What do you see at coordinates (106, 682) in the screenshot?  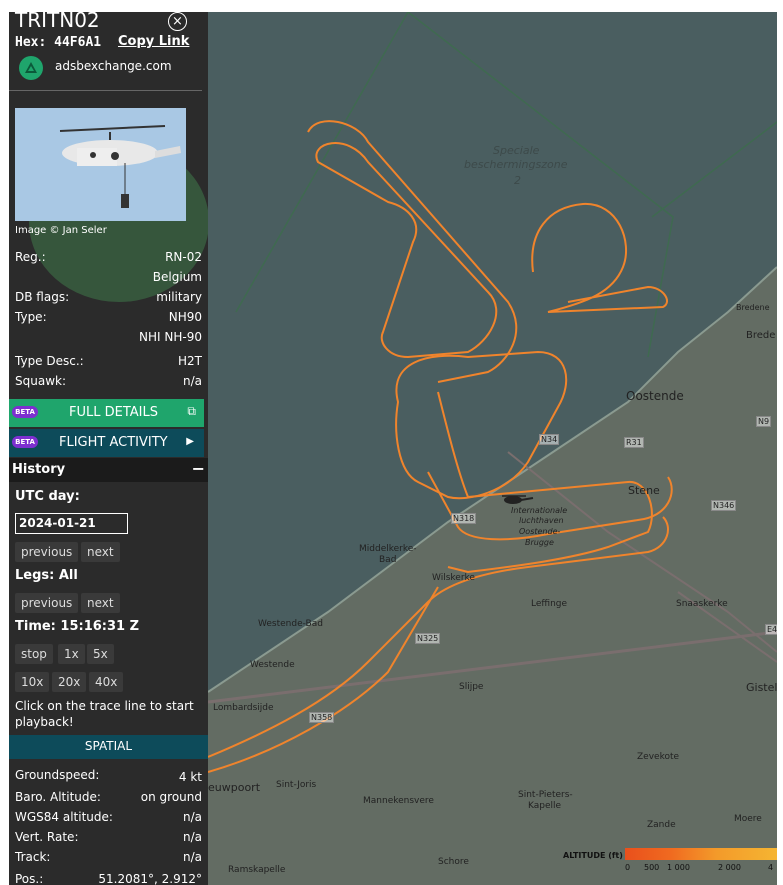 I see `speed-40x-button: 40x` at bounding box center [106, 682].